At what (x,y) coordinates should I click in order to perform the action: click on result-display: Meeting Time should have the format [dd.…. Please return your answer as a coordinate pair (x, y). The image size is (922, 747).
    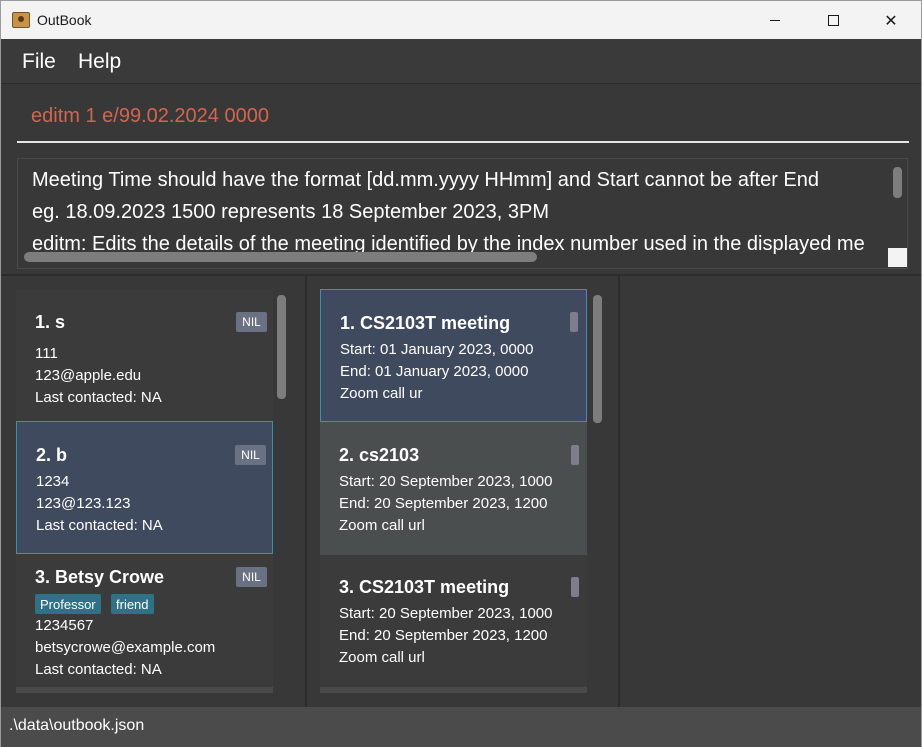
    Looking at the image, I should click on (462, 213).